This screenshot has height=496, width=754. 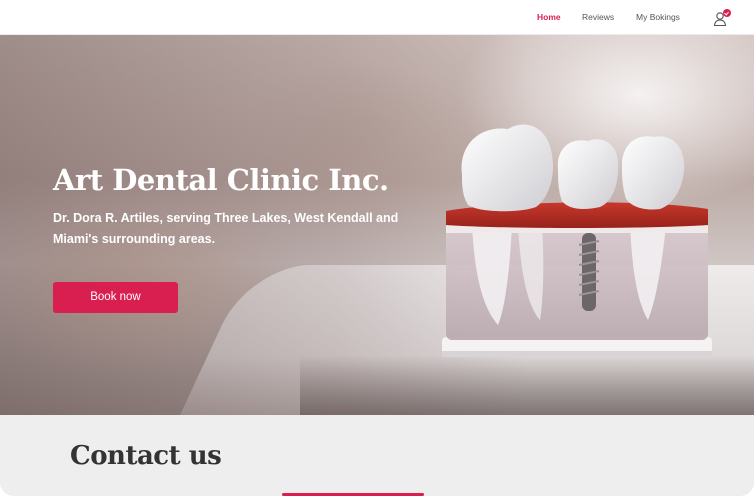 What do you see at coordinates (727, 13) in the screenshot?
I see `check-badge-icon` at bounding box center [727, 13].